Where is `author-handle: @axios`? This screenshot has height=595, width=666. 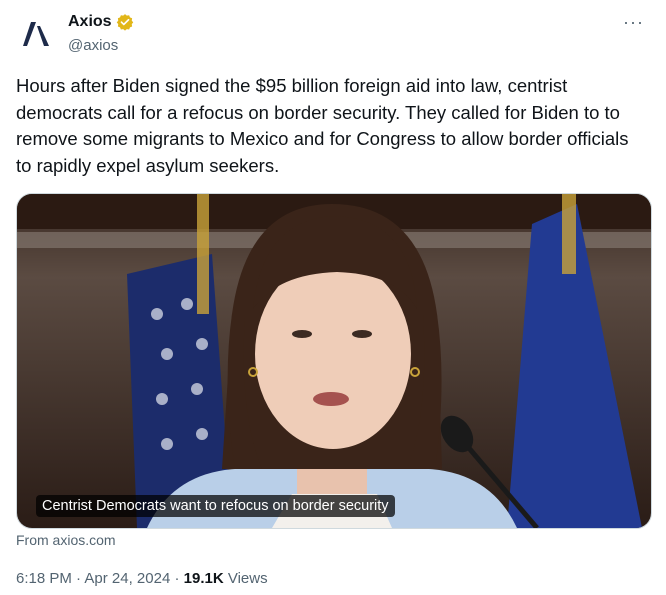 author-handle: @axios is located at coordinates (93, 45).